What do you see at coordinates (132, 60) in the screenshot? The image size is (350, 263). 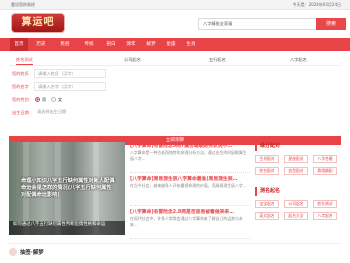 I see `tab-company-name: 公司起名` at bounding box center [132, 60].